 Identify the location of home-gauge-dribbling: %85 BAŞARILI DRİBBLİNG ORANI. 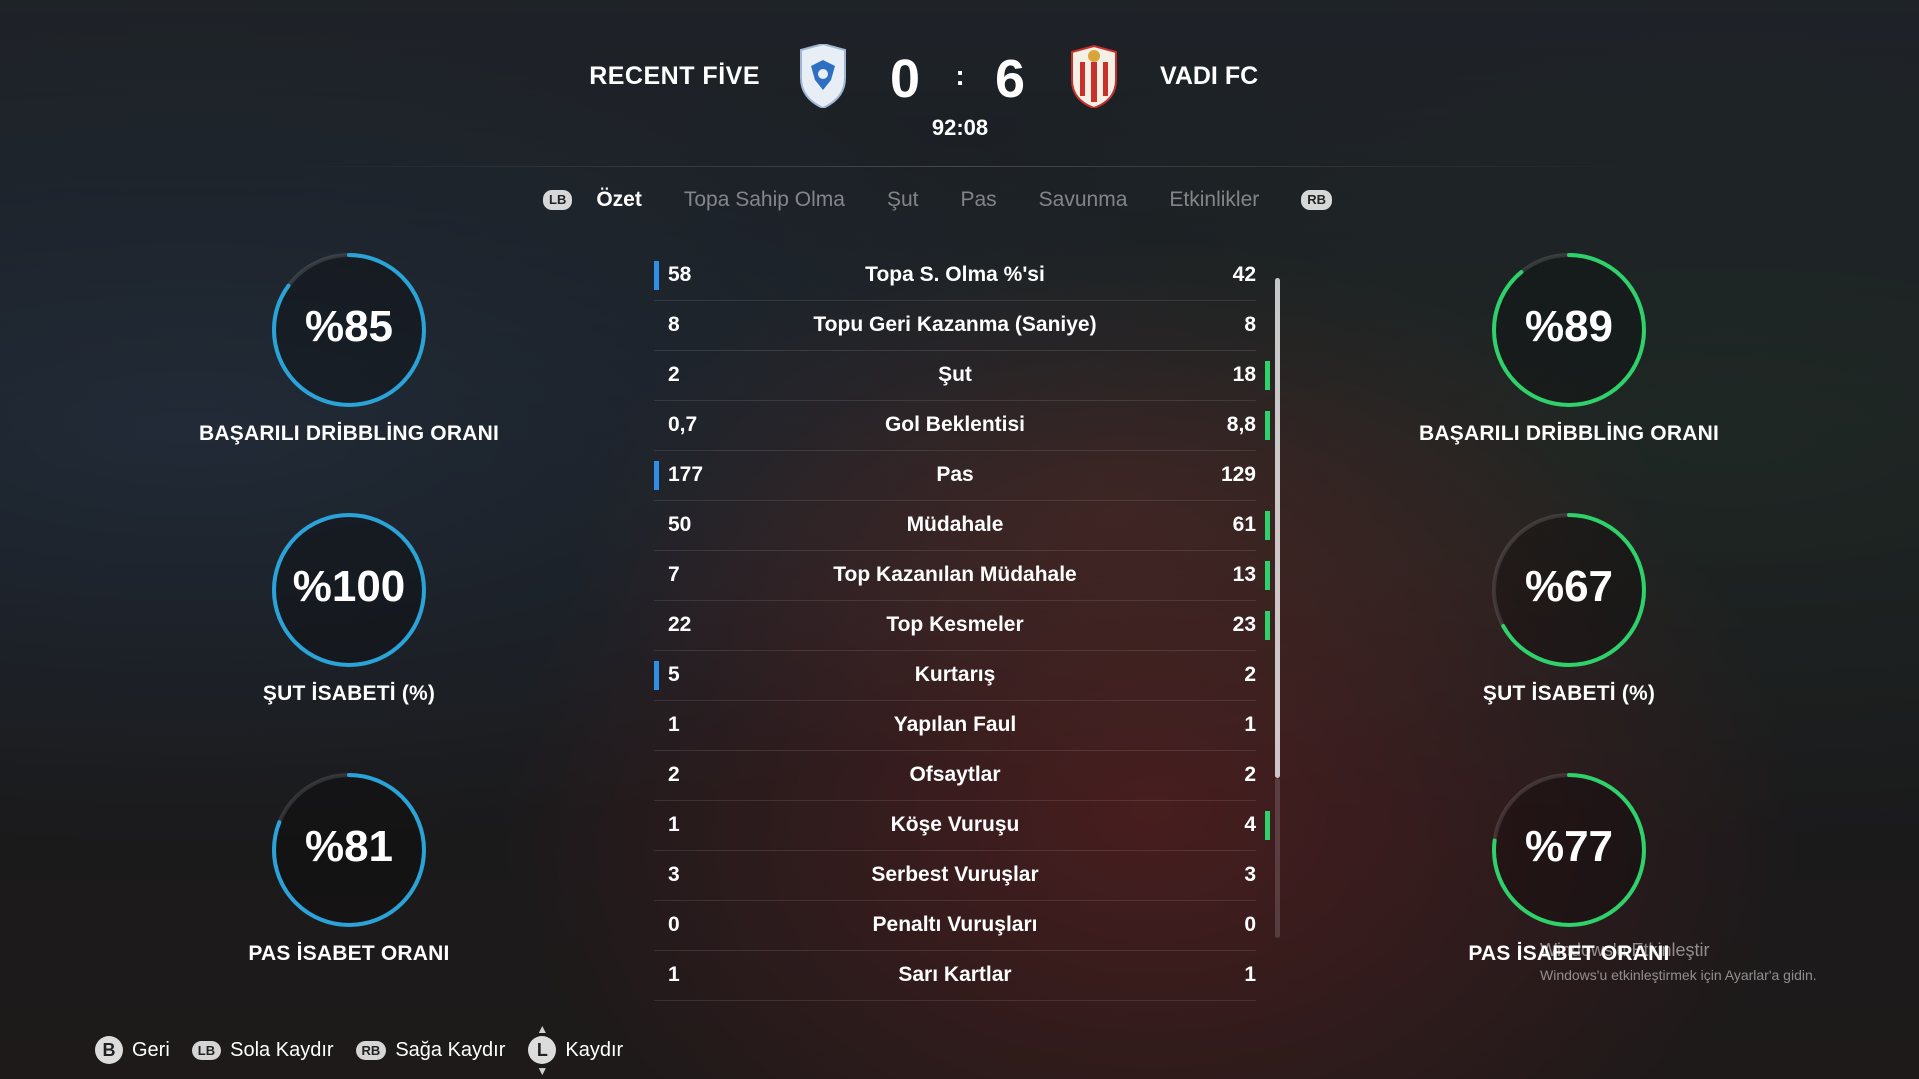
(349, 348).